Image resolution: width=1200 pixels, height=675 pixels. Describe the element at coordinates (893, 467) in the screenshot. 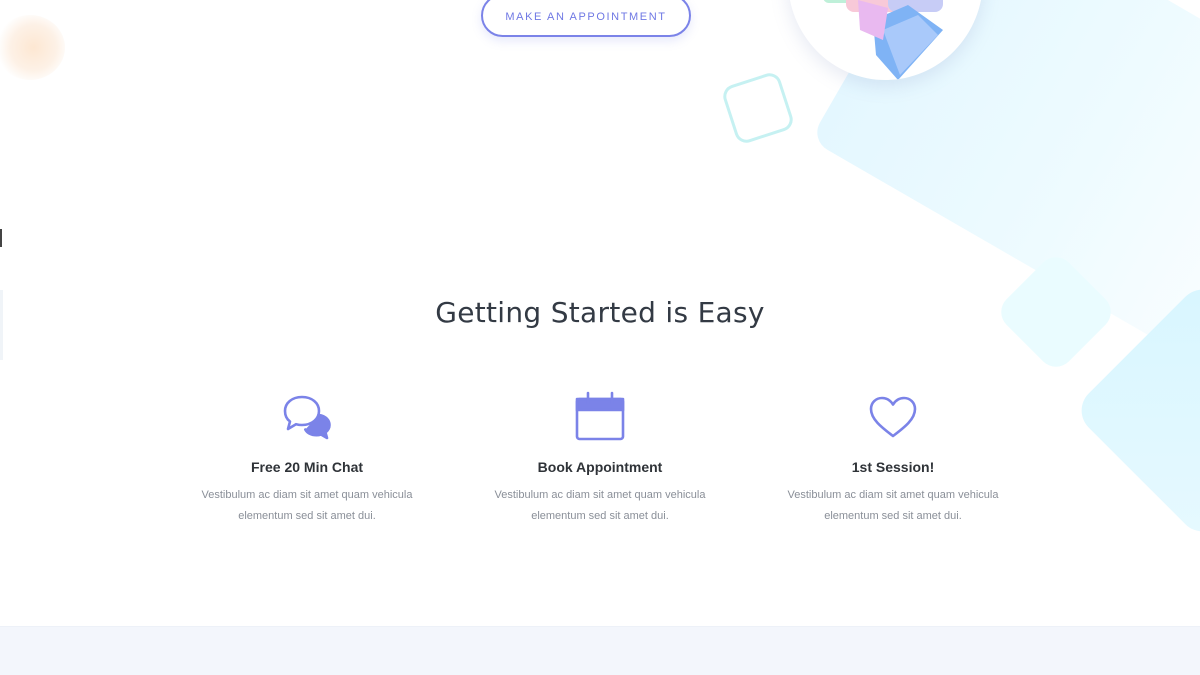

I see `feature-title: 1st Session!` at that location.